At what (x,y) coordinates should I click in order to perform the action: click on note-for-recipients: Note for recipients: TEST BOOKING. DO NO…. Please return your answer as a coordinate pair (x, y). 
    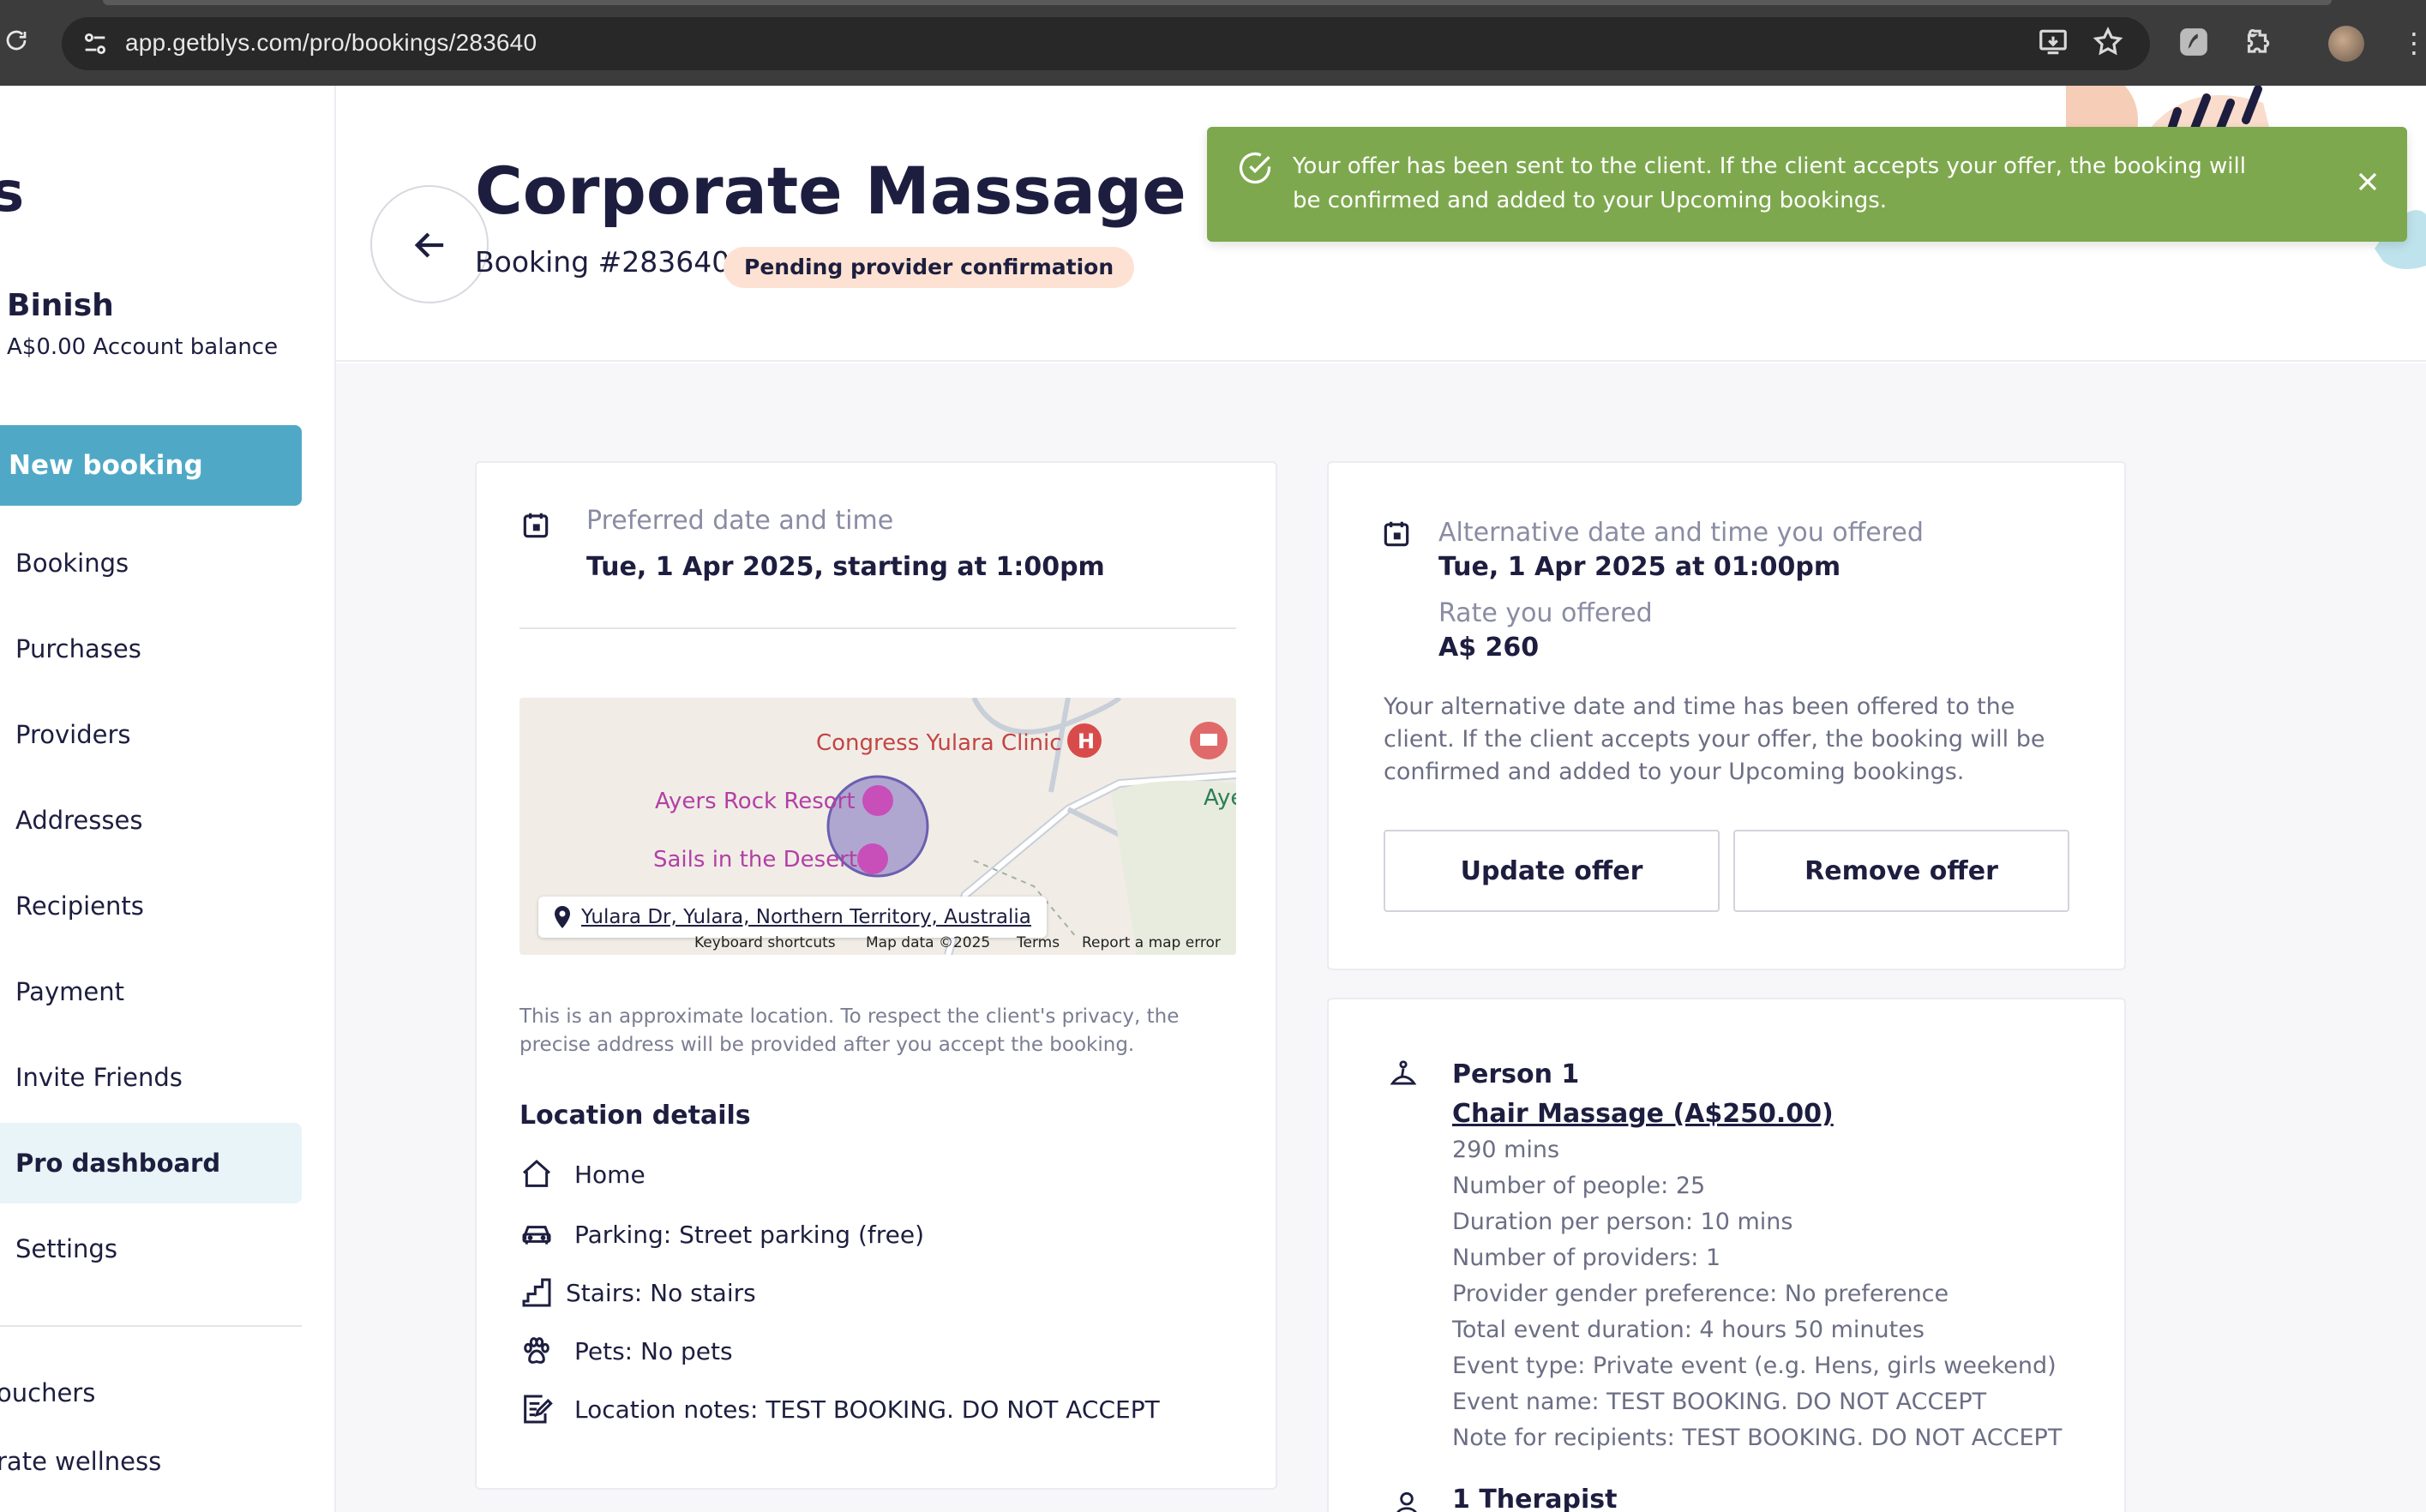
    Looking at the image, I should click on (1757, 1438).